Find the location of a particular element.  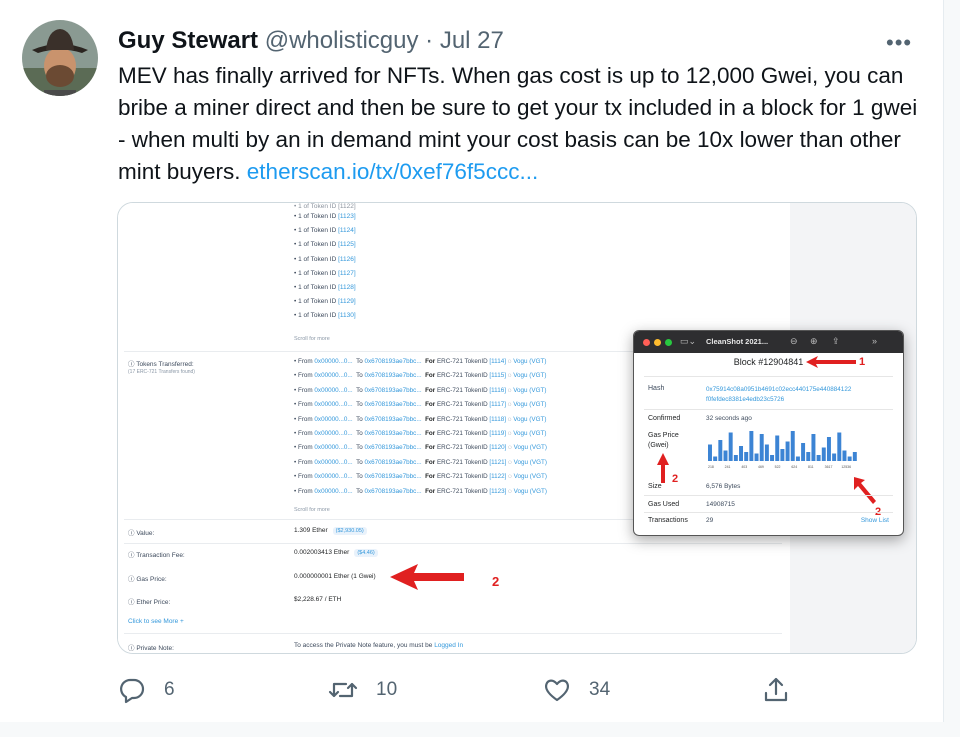

tweet-header: Guy Stewart @wholisticguy · Jul 27 is located at coordinates (311, 41).